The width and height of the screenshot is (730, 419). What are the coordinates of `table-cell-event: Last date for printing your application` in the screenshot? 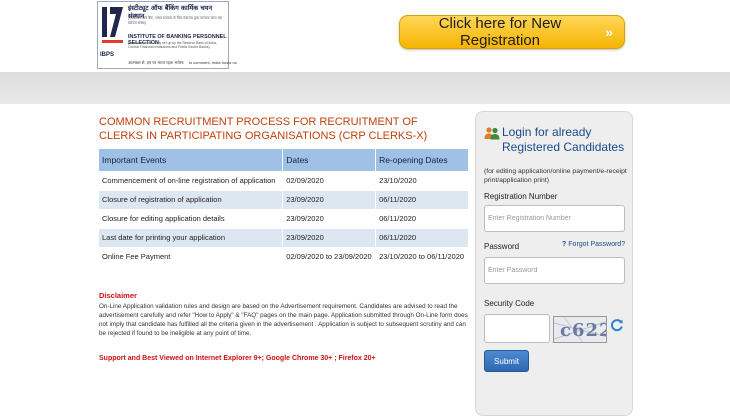 It's located at (191, 238).